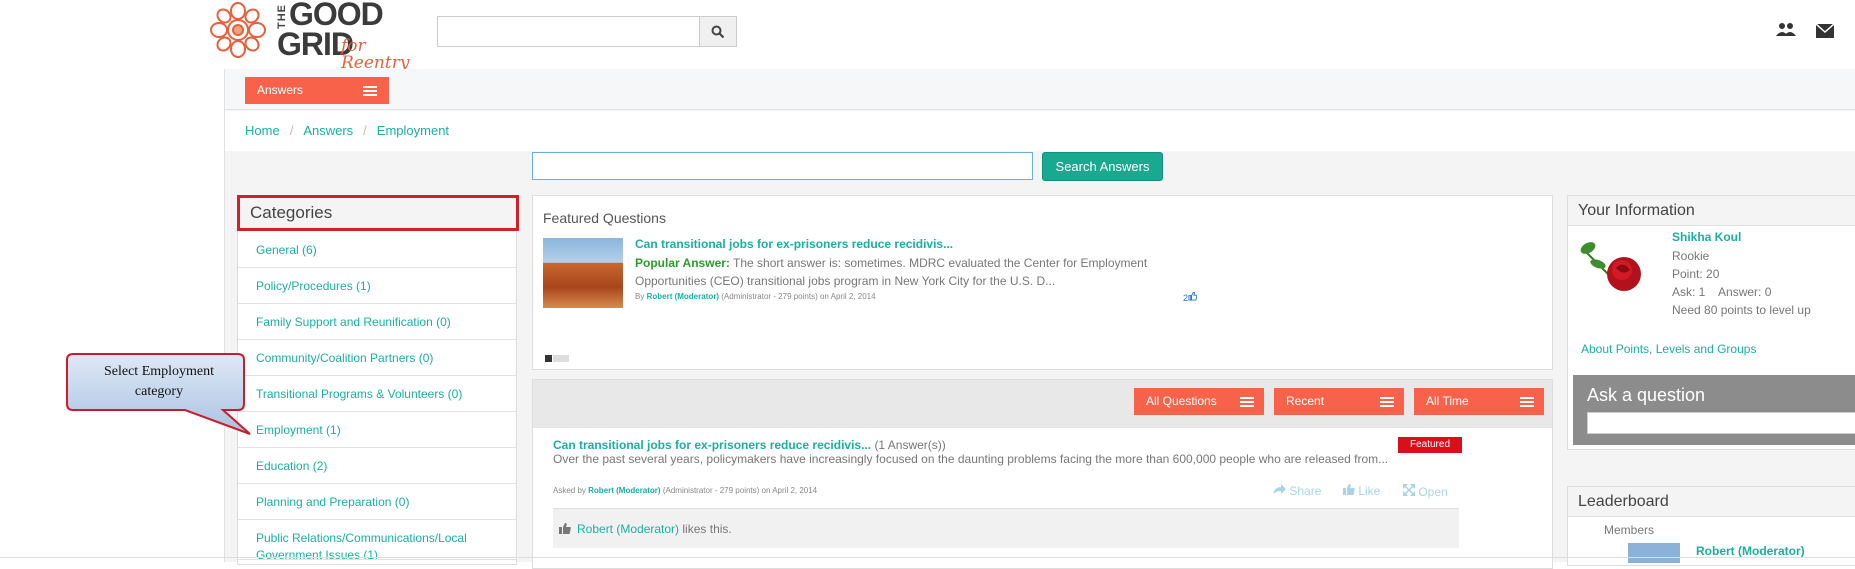 The height and width of the screenshot is (569, 1855). Describe the element at coordinates (377, 502) in the screenshot. I see `category-item-planning: Planning and Preparation (0)` at that location.